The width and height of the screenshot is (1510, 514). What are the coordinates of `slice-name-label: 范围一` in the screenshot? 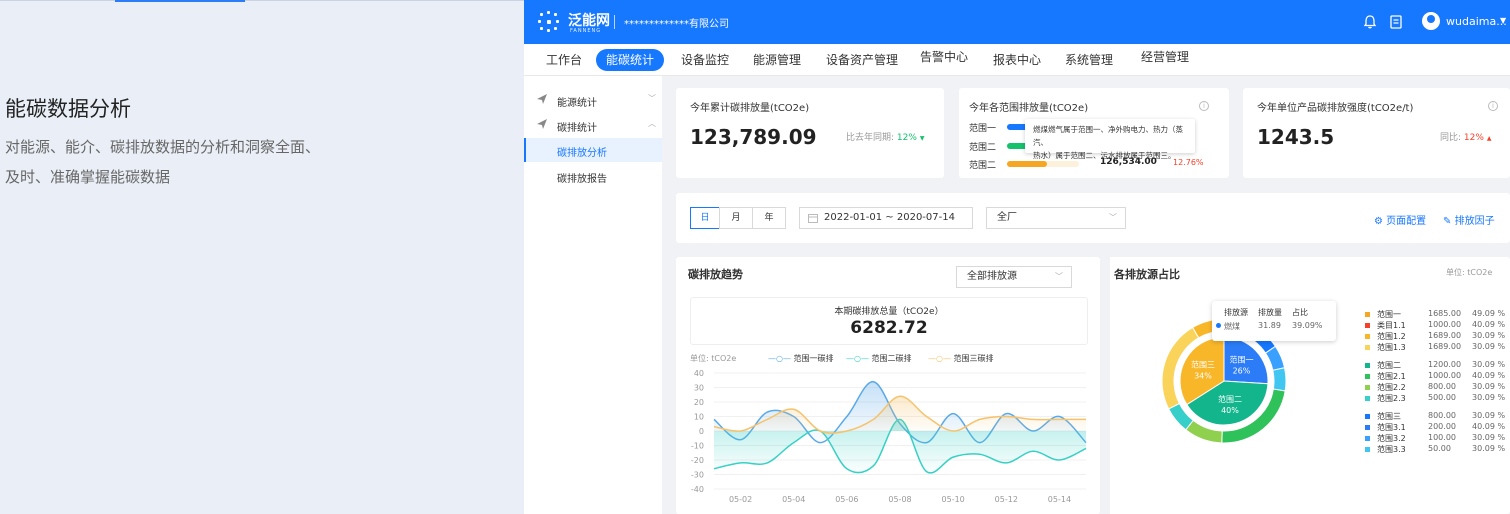 It's located at (1241, 360).